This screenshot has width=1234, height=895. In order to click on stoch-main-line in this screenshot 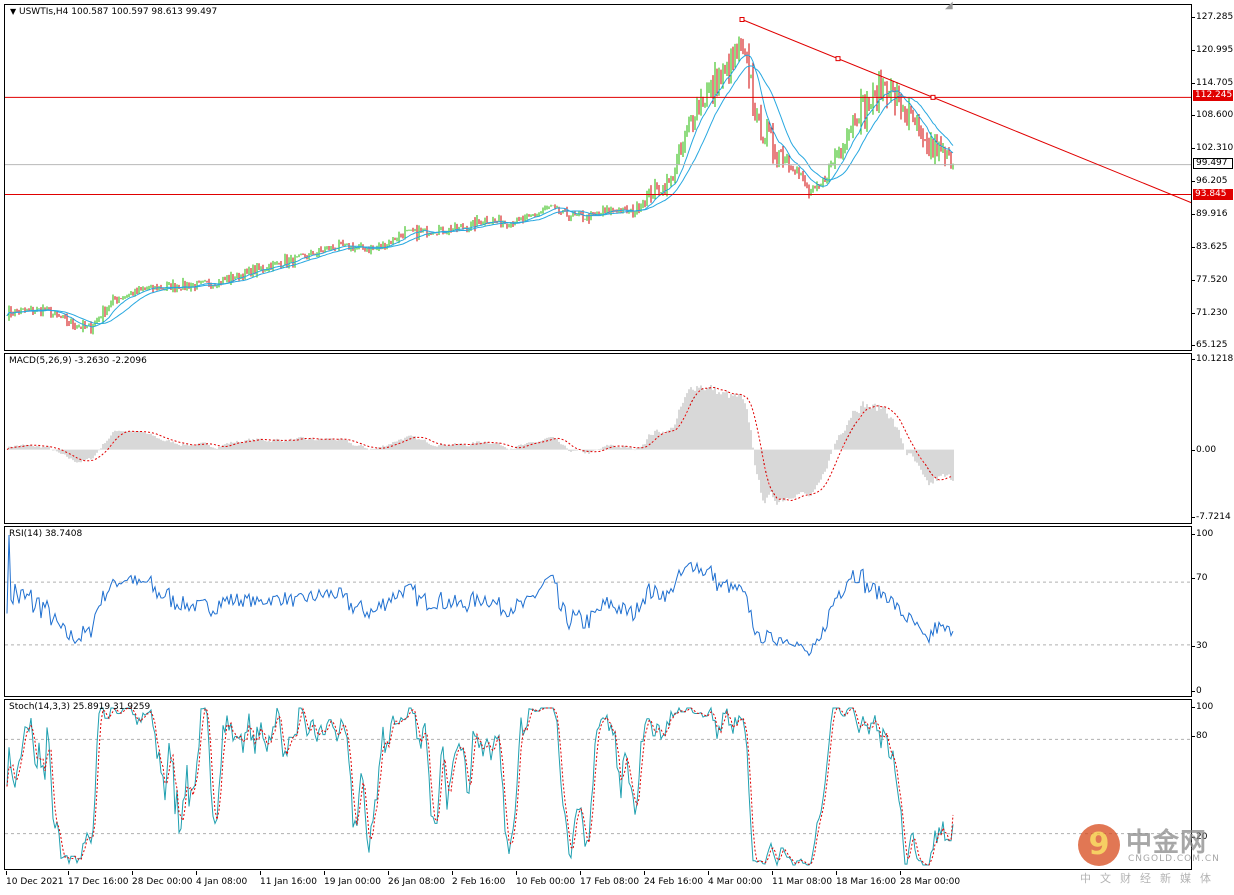, I will do `click(480, 786)`.